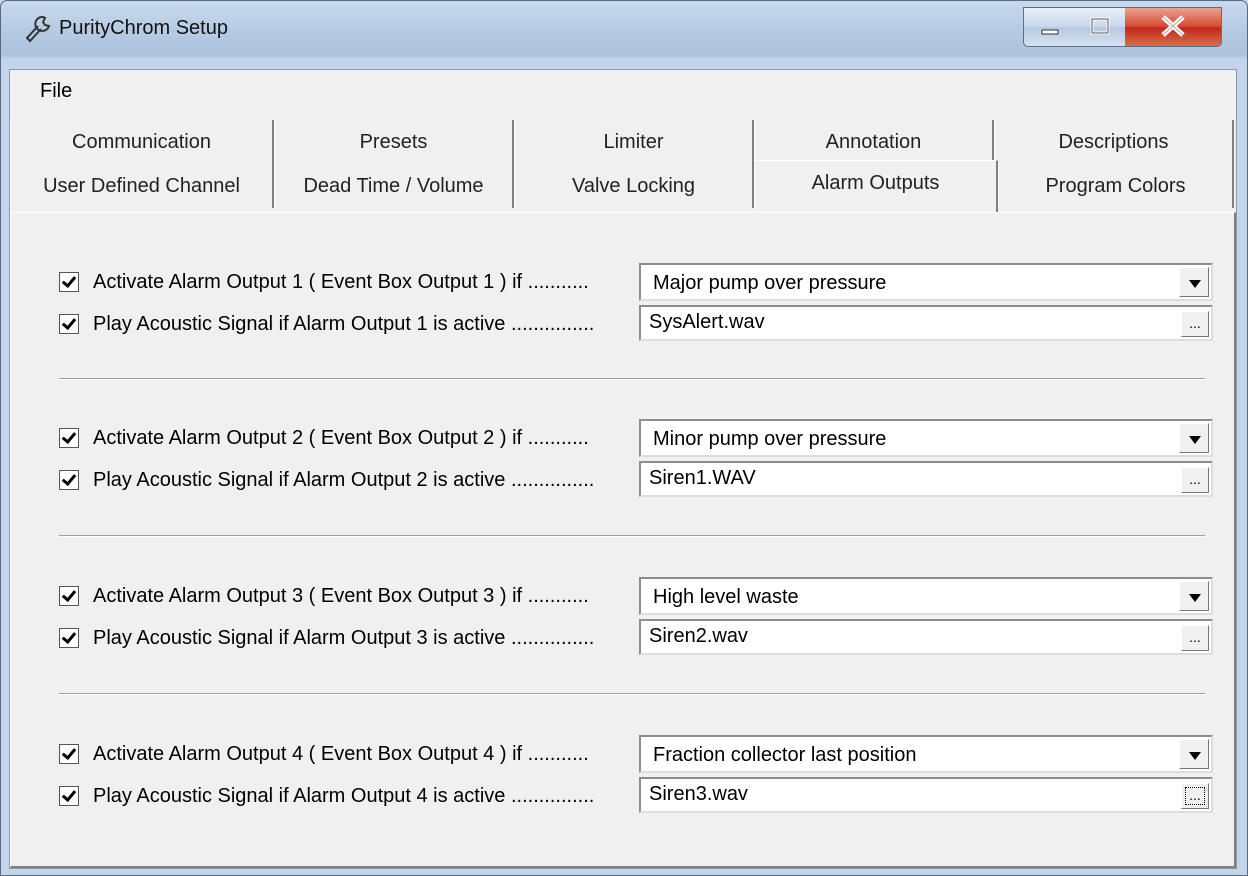  I want to click on tab-limiter: Limiter, so click(634, 142).